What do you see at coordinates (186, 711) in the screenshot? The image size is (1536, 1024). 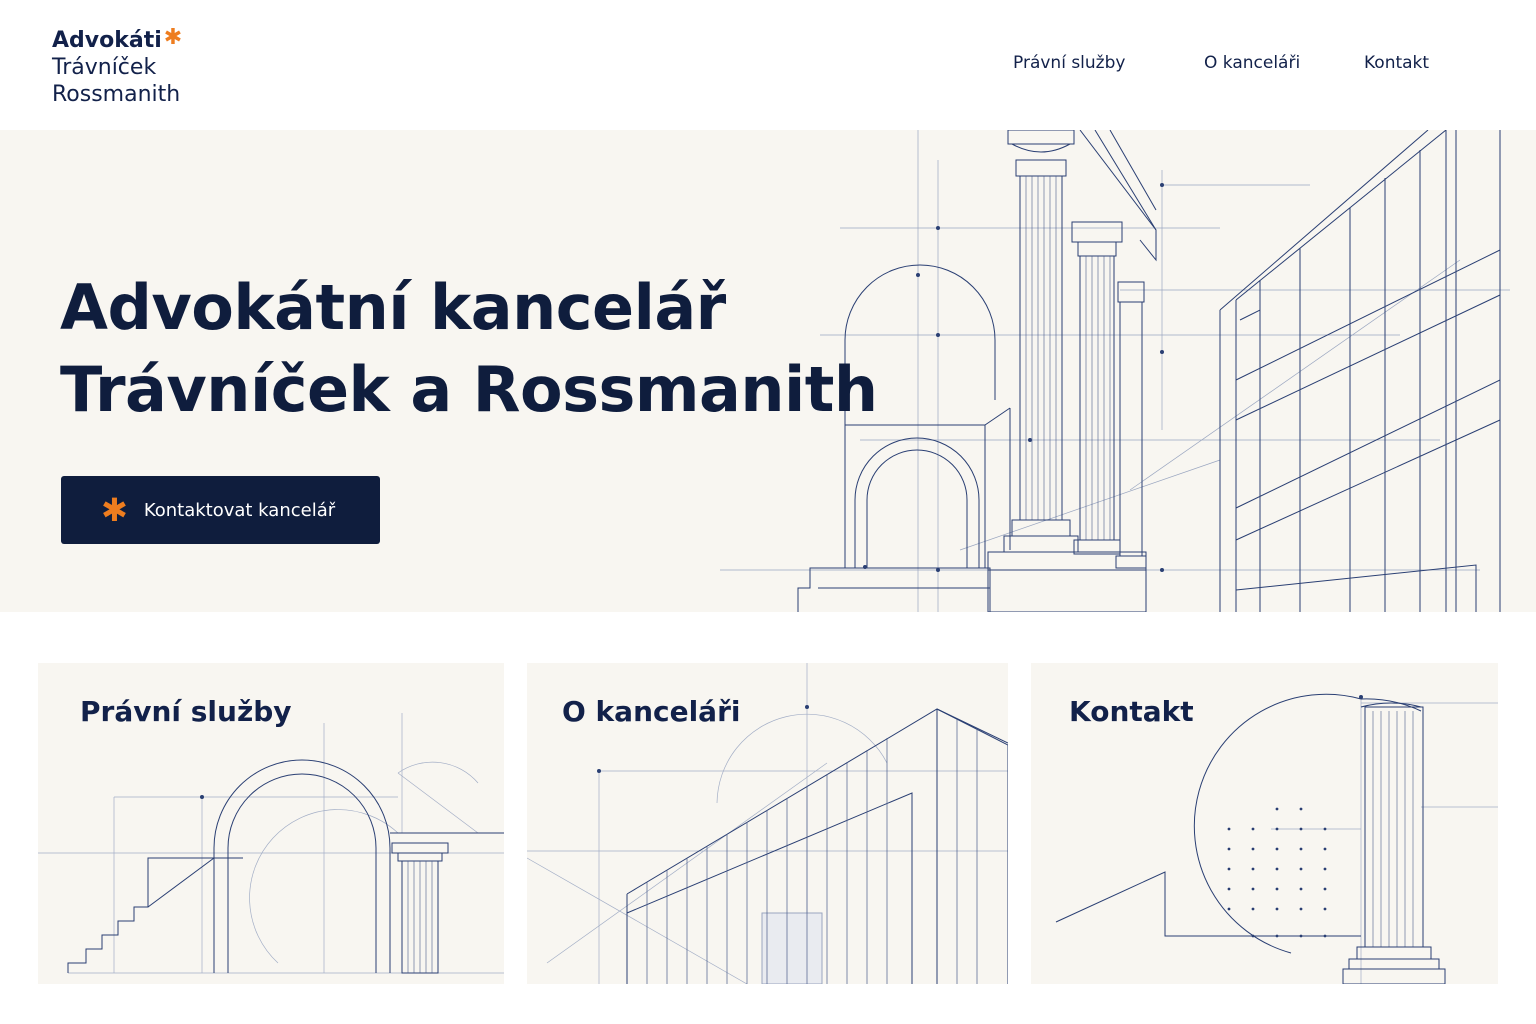 I see `card-title: Právní služby` at bounding box center [186, 711].